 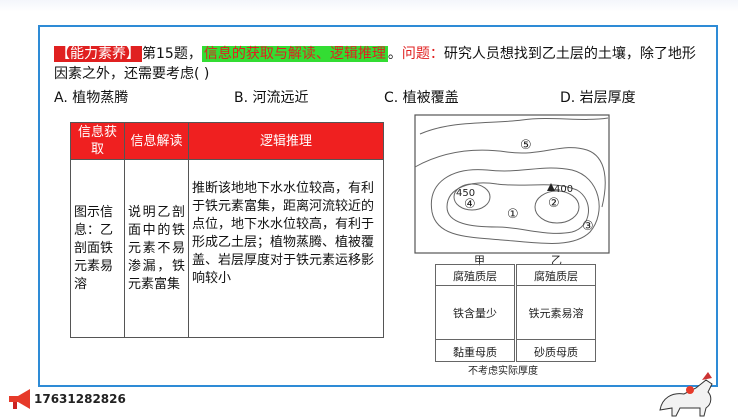 I want to click on header-info-interpret: 信息解读, so click(x=156, y=141).